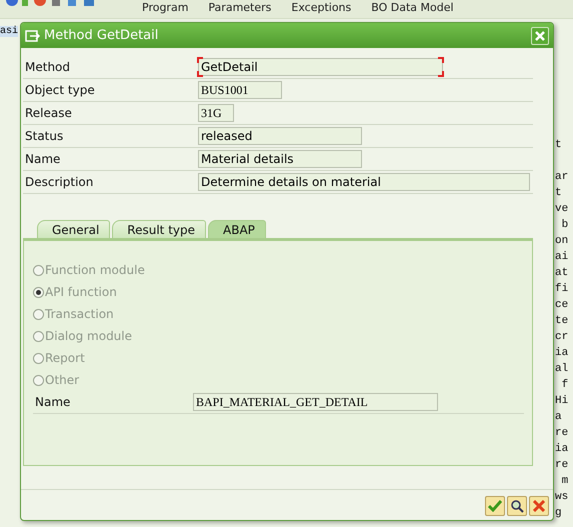 The width and height of the screenshot is (573, 527). I want to click on background-text: ar, so click(561, 177).